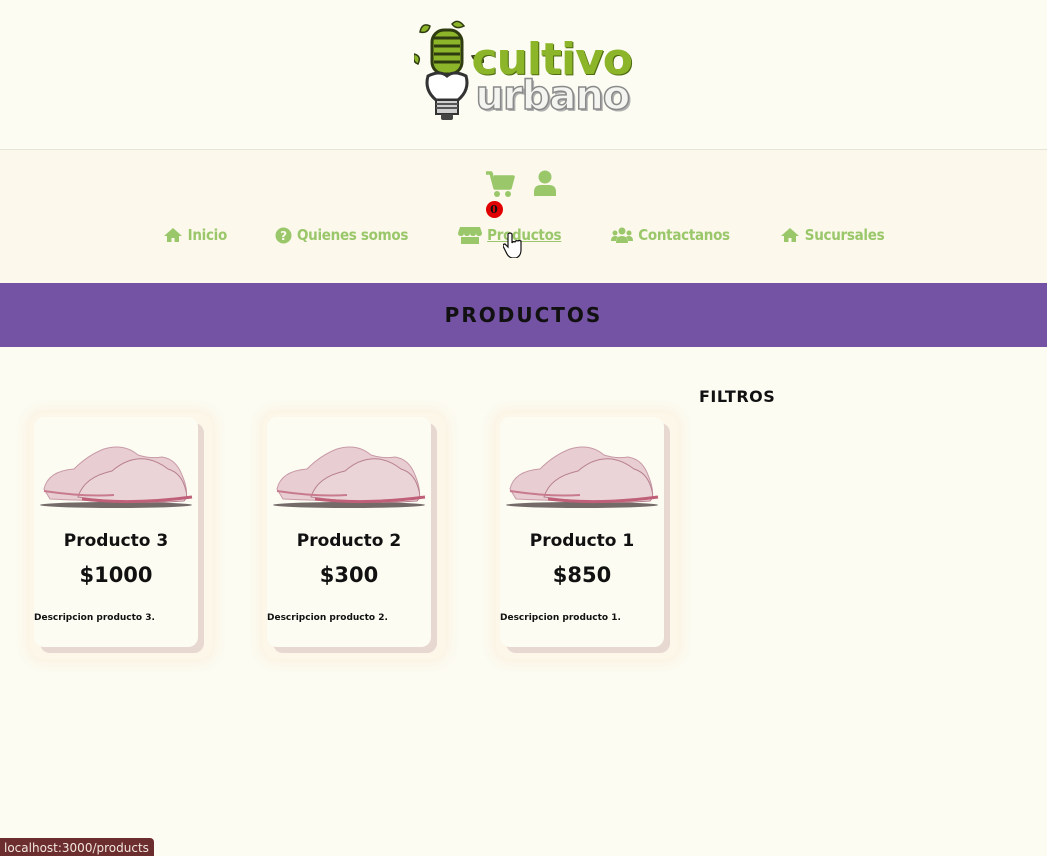  What do you see at coordinates (737, 396) in the screenshot?
I see `filters-heading: FILTROS` at bounding box center [737, 396].